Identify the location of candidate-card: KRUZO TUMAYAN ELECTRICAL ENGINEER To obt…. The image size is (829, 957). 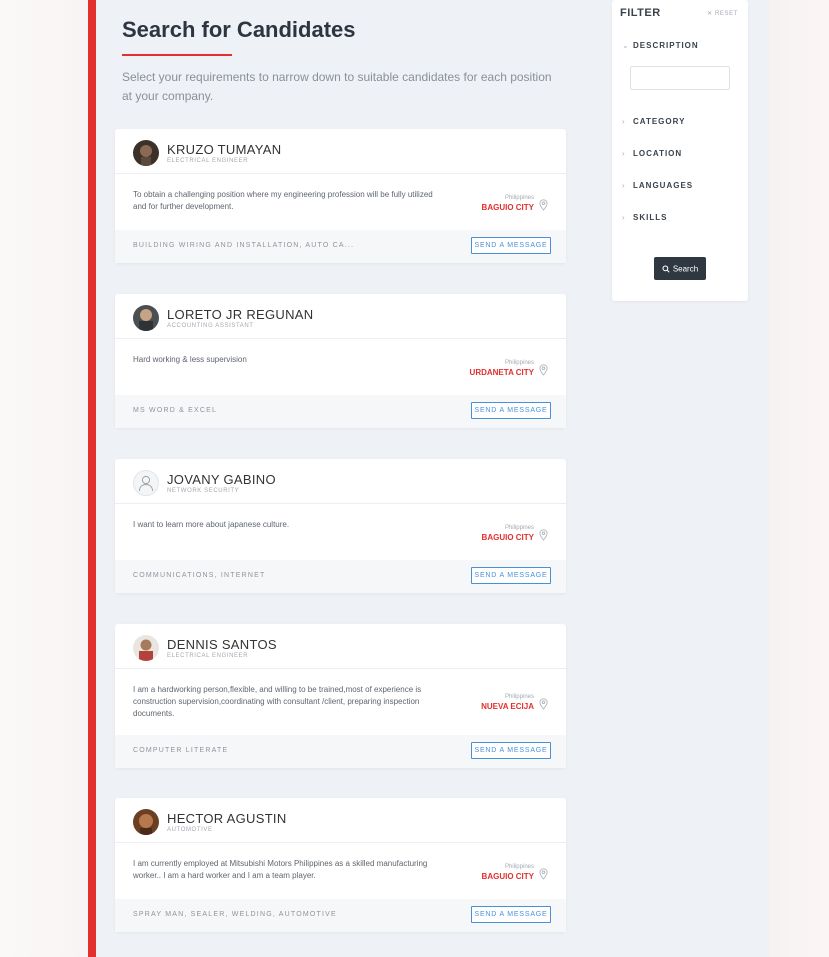
(340, 196).